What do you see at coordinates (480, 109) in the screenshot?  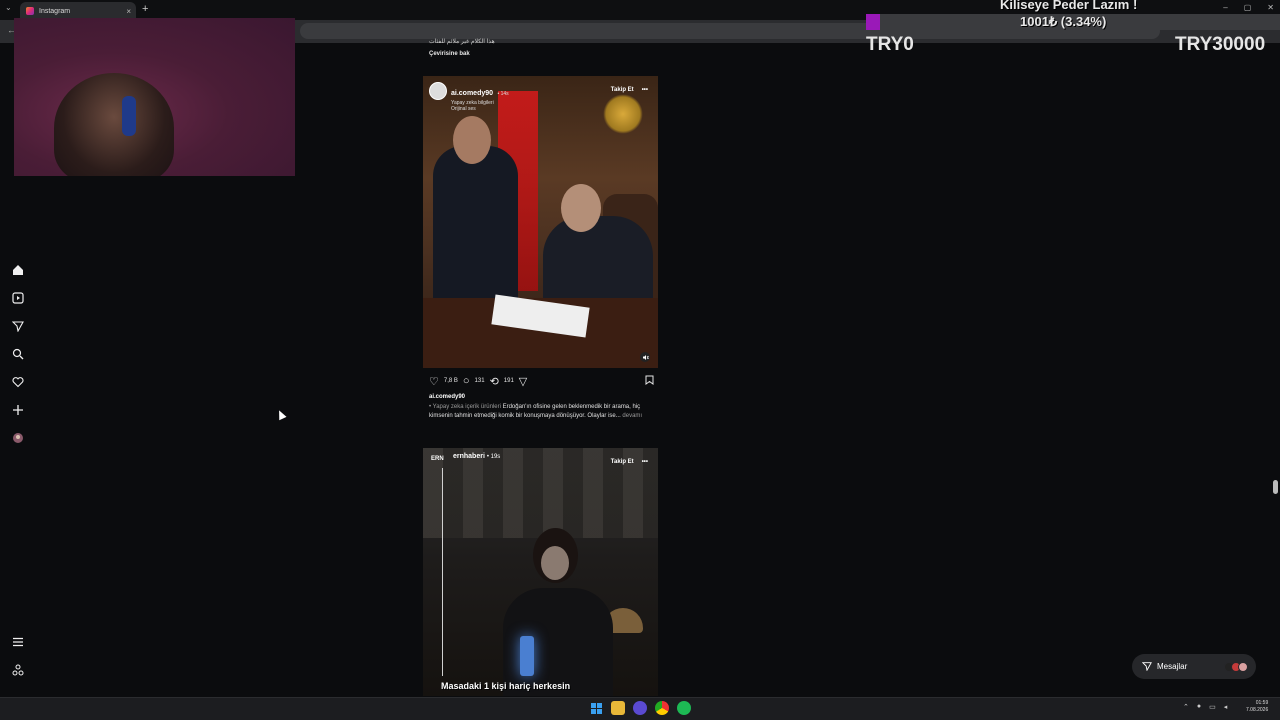 I see `post-audio: Orijinal ses` at bounding box center [480, 109].